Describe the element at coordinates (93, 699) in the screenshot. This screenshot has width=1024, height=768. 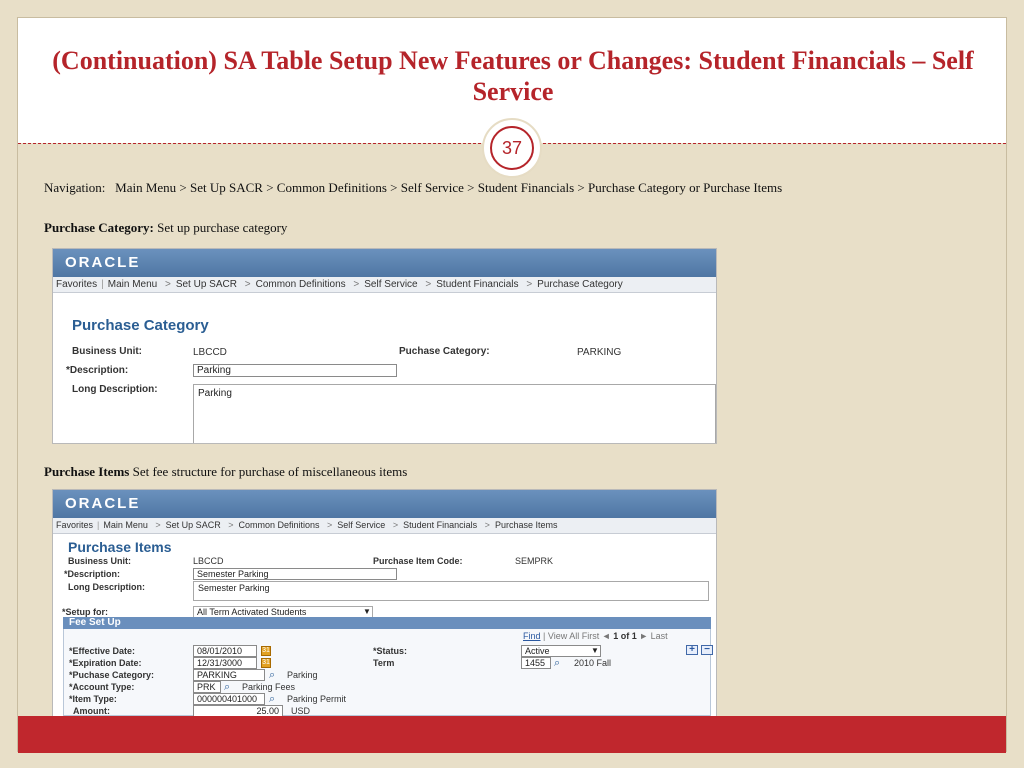
I see `item-type-label: *Item Type:` at that location.